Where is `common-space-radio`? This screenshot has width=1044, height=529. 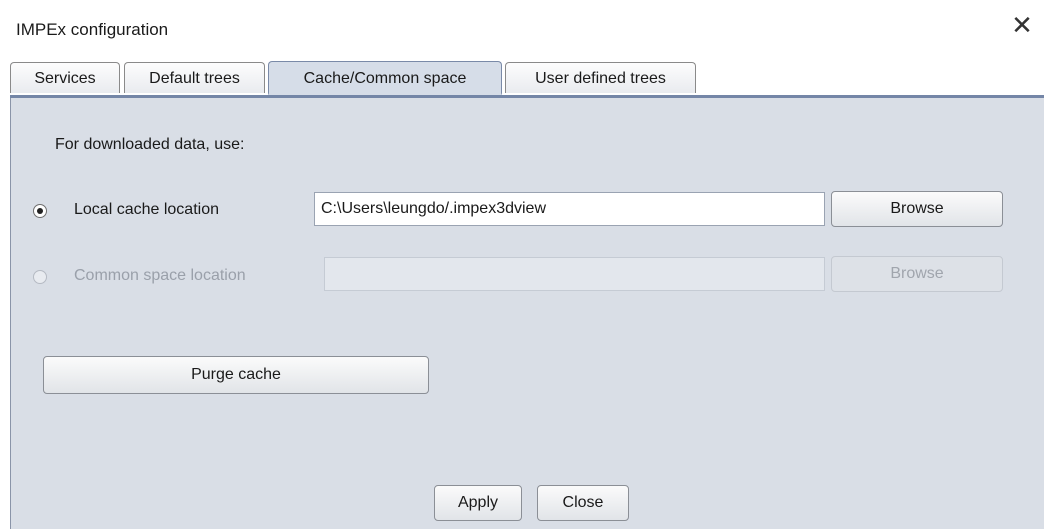 common-space-radio is located at coordinates (40, 277).